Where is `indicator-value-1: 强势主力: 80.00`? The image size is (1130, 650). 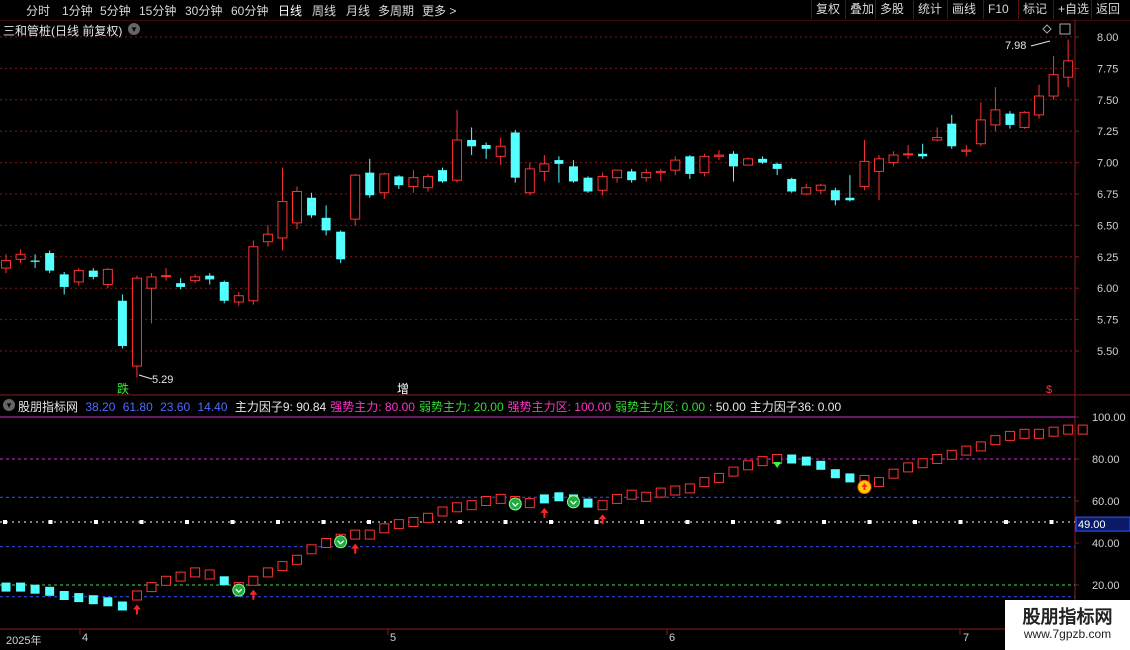 indicator-value-1: 强势主力: 80.00 is located at coordinates (372, 407).